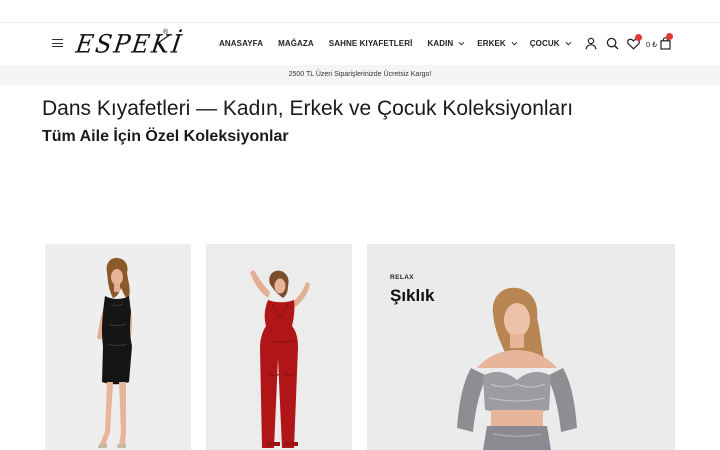  Describe the element at coordinates (360, 11) in the screenshot. I see `top-strip` at that location.